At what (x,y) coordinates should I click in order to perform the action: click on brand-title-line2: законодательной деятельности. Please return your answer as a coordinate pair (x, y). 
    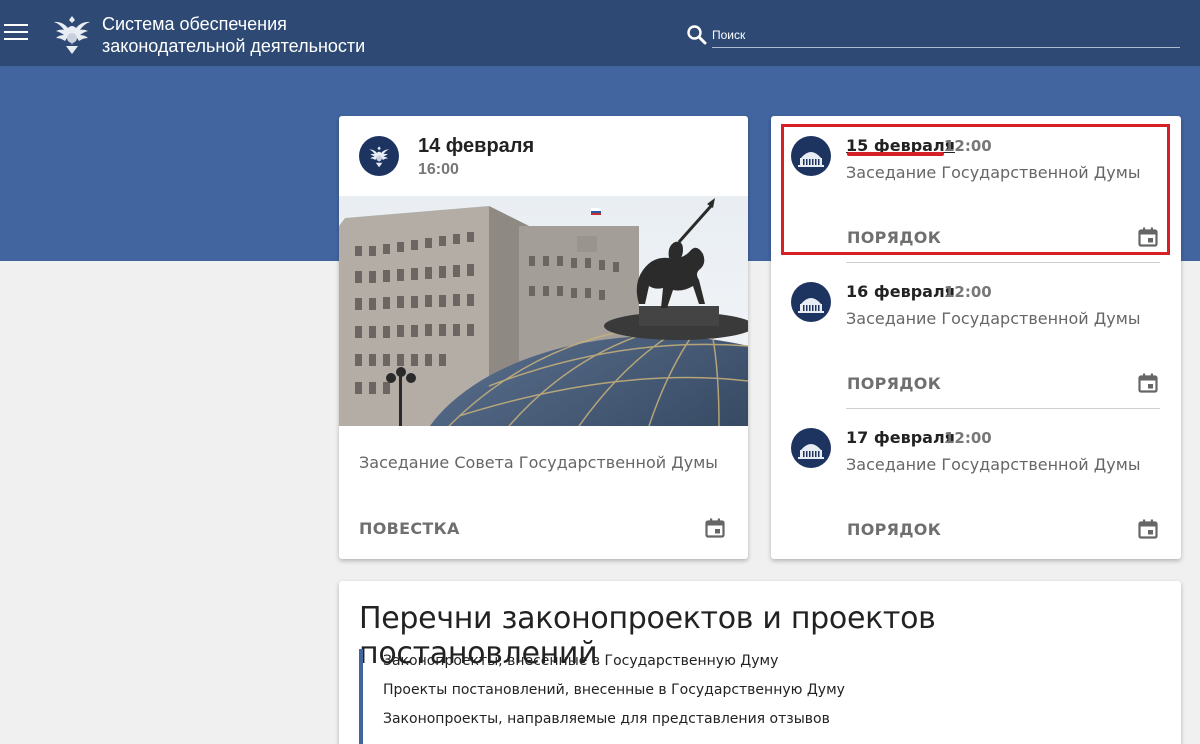
    Looking at the image, I should click on (234, 46).